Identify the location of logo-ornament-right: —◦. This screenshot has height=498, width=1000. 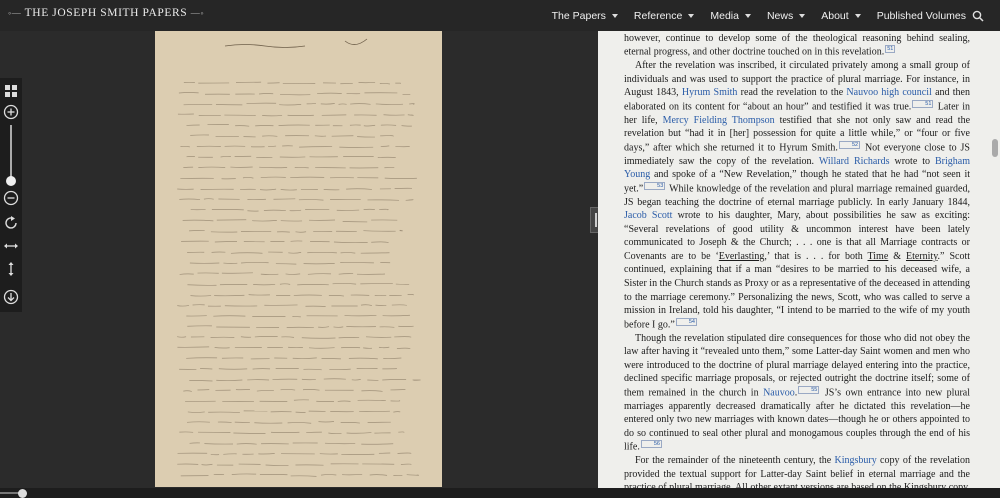
(197, 13).